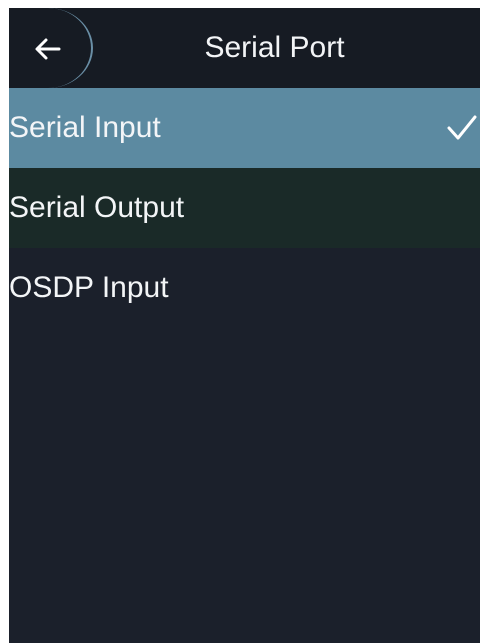 This screenshot has width=480, height=643. I want to click on list-item-serial-input: Serial Input, so click(244, 128).